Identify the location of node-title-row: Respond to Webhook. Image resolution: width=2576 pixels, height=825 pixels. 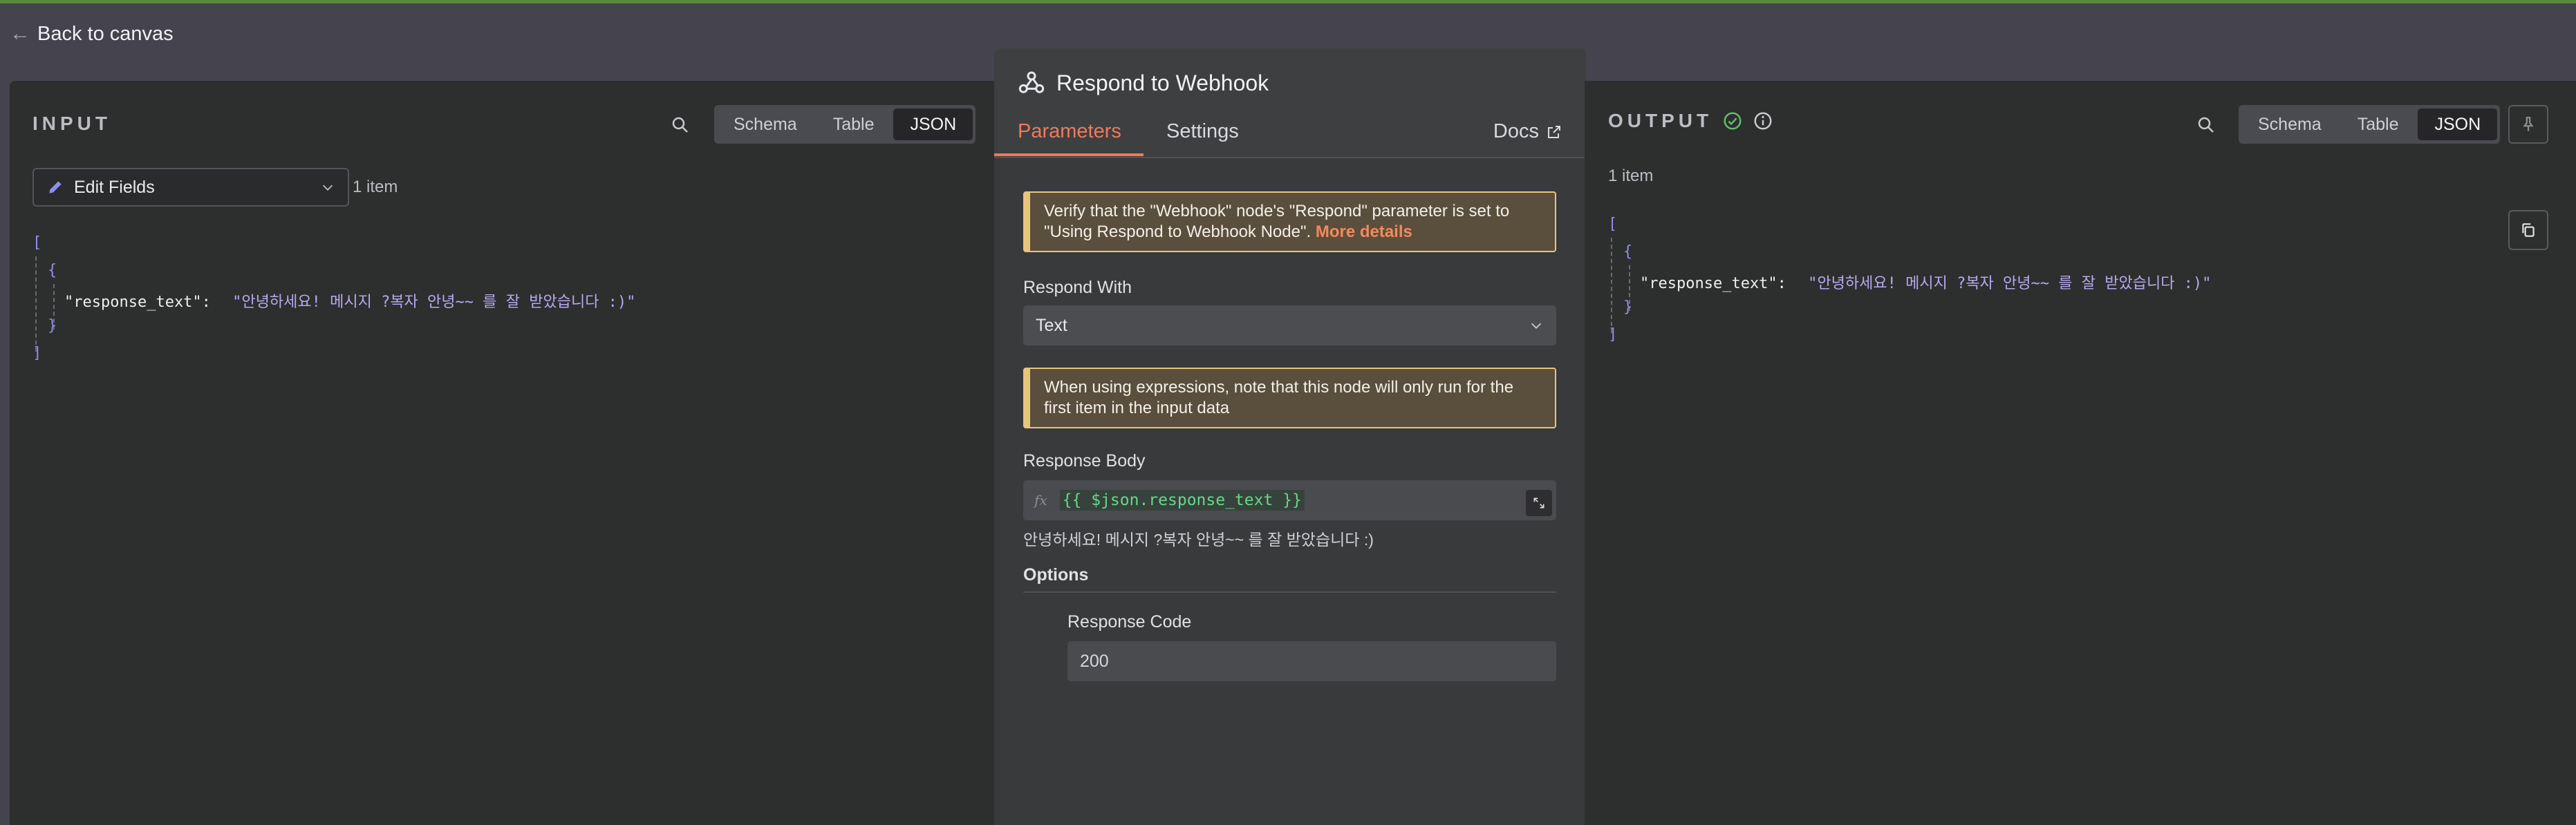
(1143, 83).